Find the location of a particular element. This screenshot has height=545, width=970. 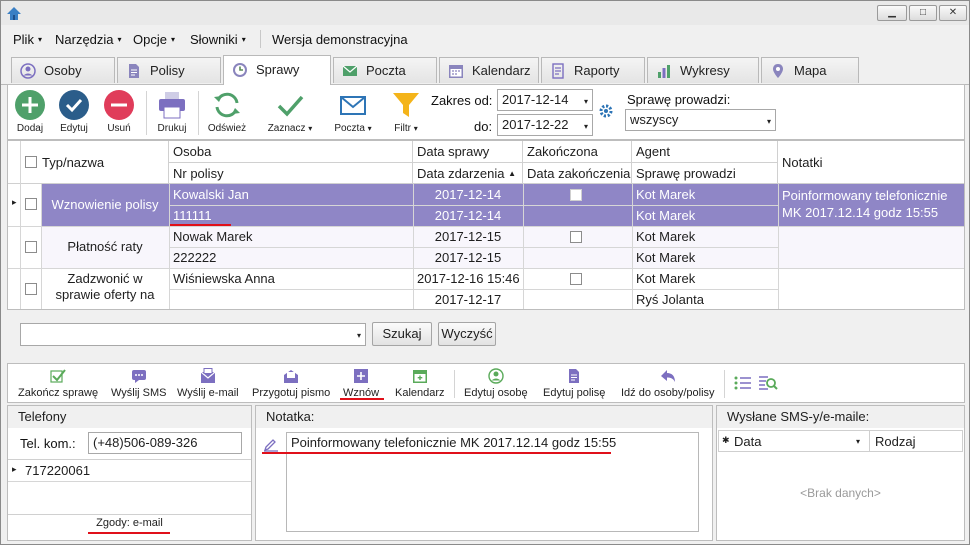

refresh-button: Odśwież is located at coordinates (227, 111).